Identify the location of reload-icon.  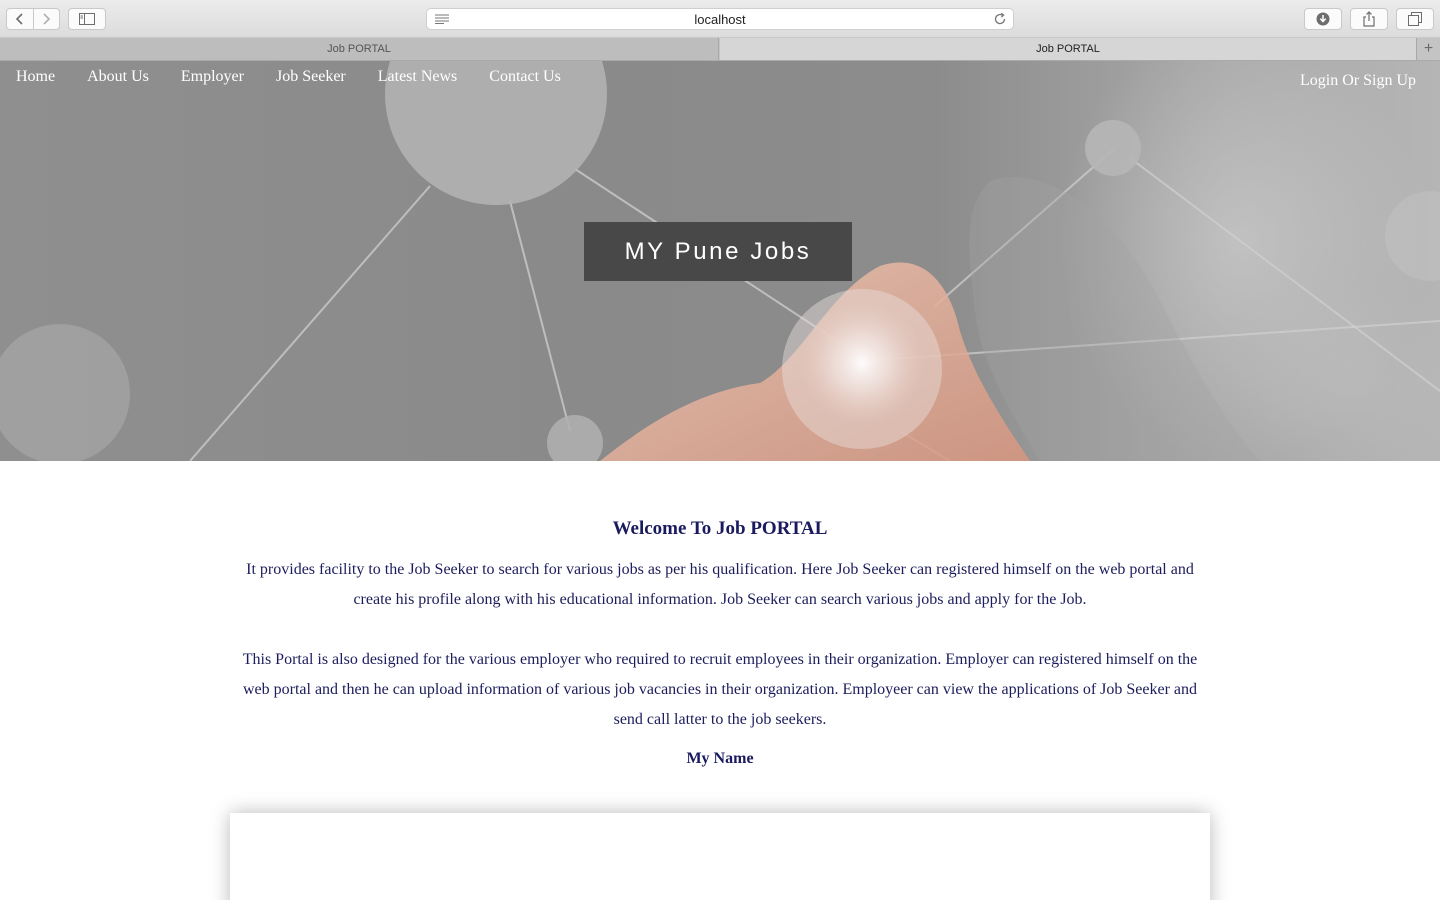
(1000, 19).